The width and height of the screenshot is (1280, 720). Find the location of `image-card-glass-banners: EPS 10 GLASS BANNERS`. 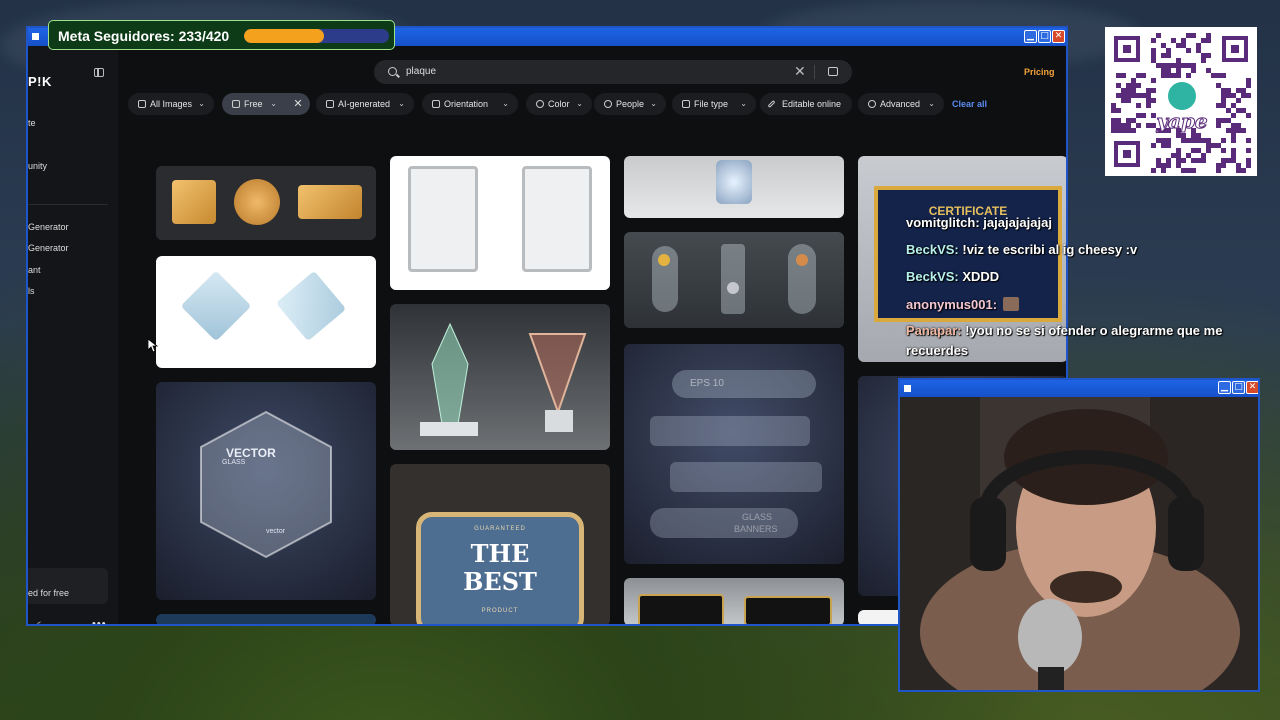

image-card-glass-banners: EPS 10 GLASS BANNERS is located at coordinates (734, 454).